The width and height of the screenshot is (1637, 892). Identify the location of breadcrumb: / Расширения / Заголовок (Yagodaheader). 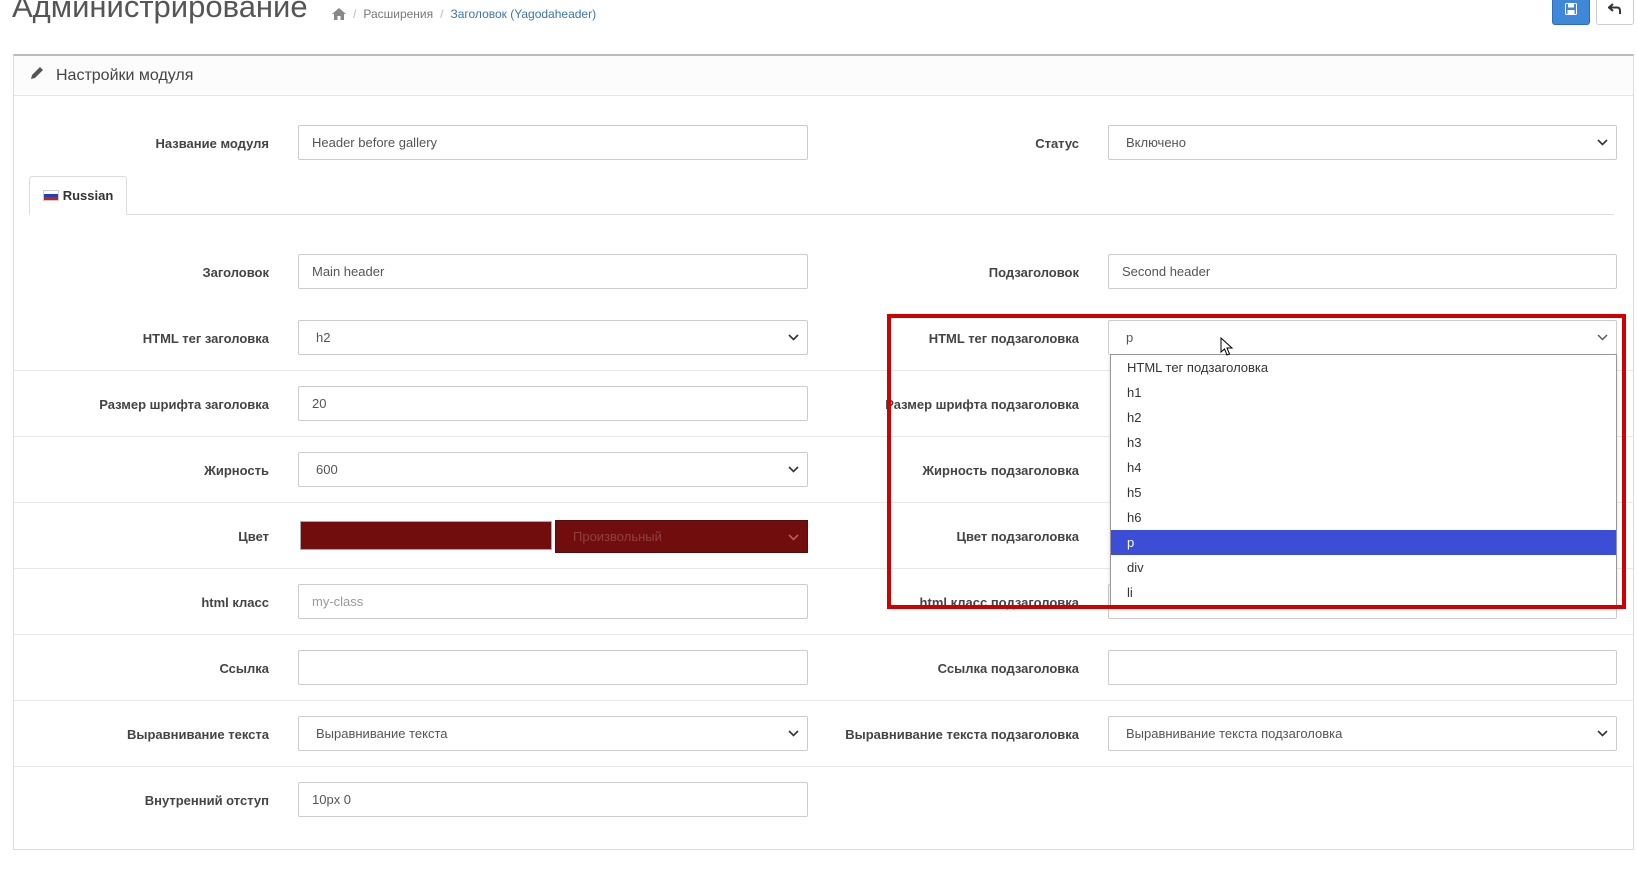
(464, 14).